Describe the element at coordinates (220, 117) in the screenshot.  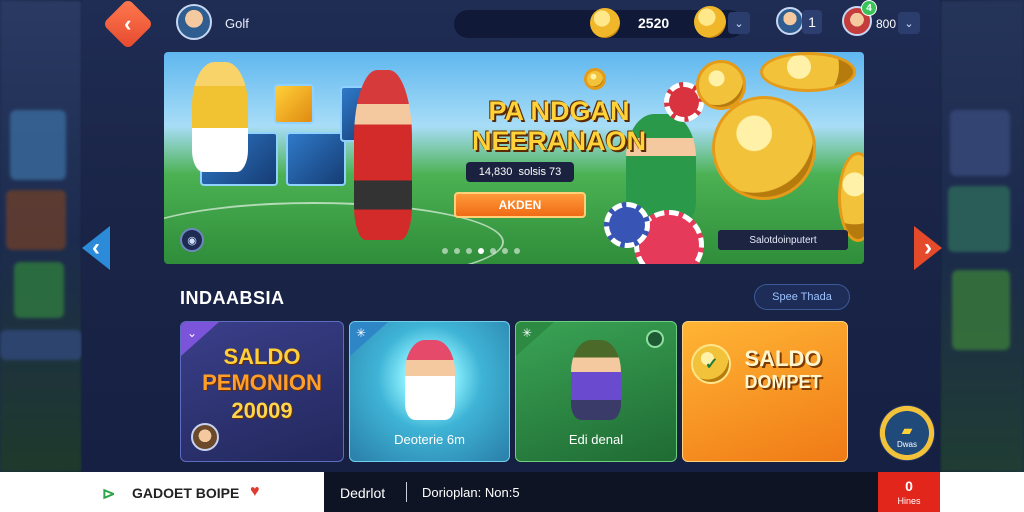
I see `player-character-yellow` at that location.